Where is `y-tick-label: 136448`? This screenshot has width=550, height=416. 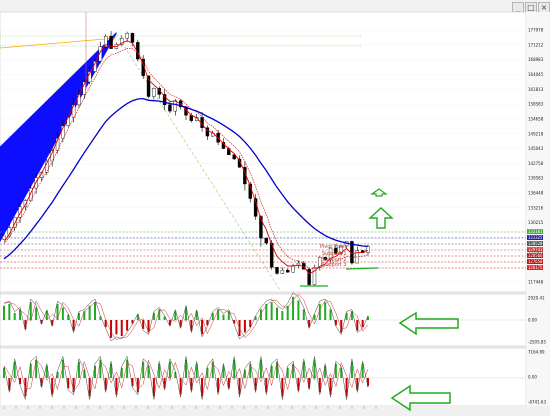 y-tick-label: 136448 is located at coordinates (536, 193).